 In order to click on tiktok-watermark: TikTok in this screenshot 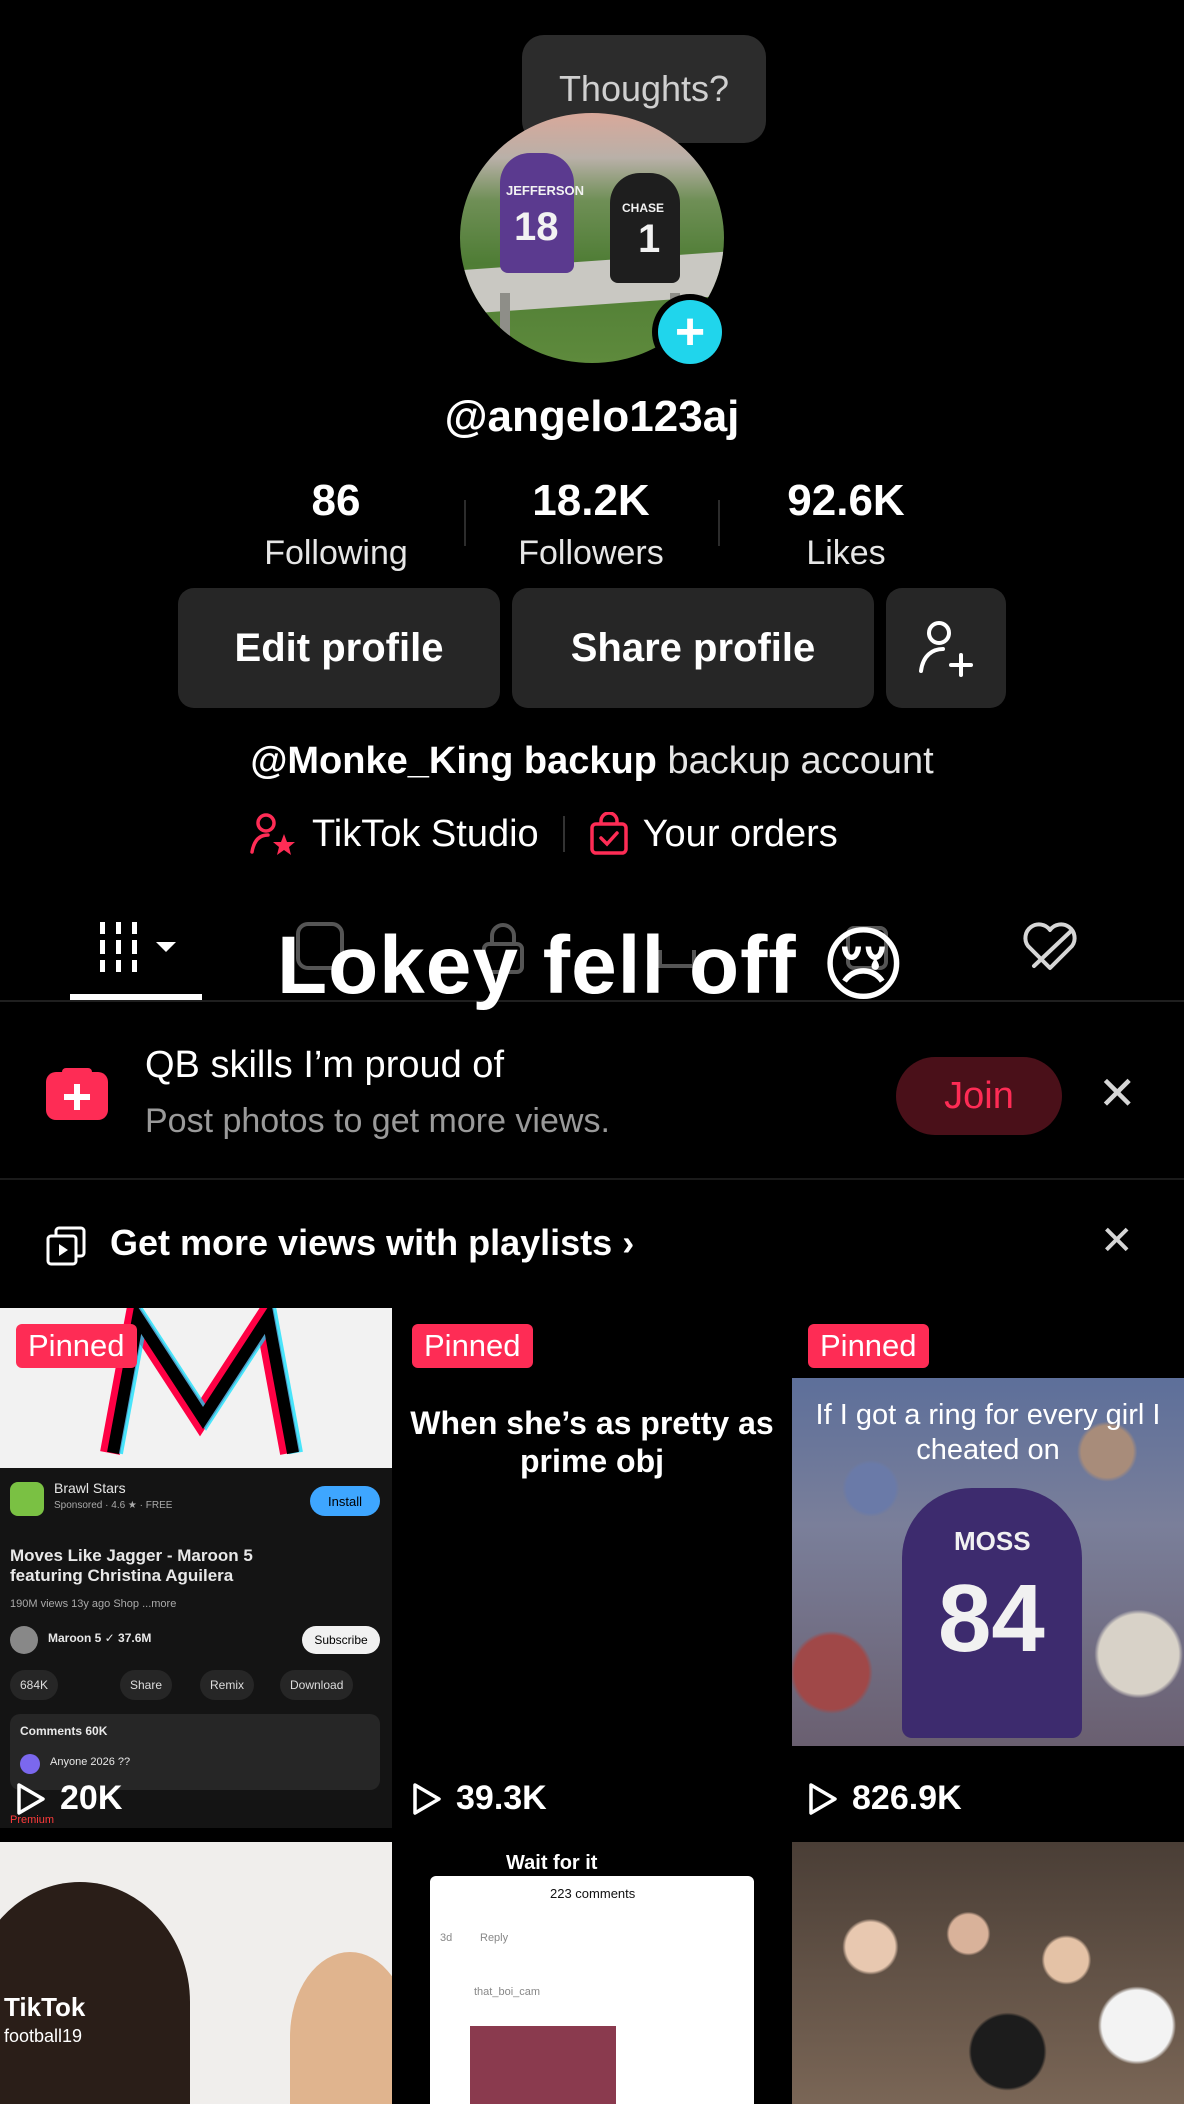, I will do `click(45, 2007)`.